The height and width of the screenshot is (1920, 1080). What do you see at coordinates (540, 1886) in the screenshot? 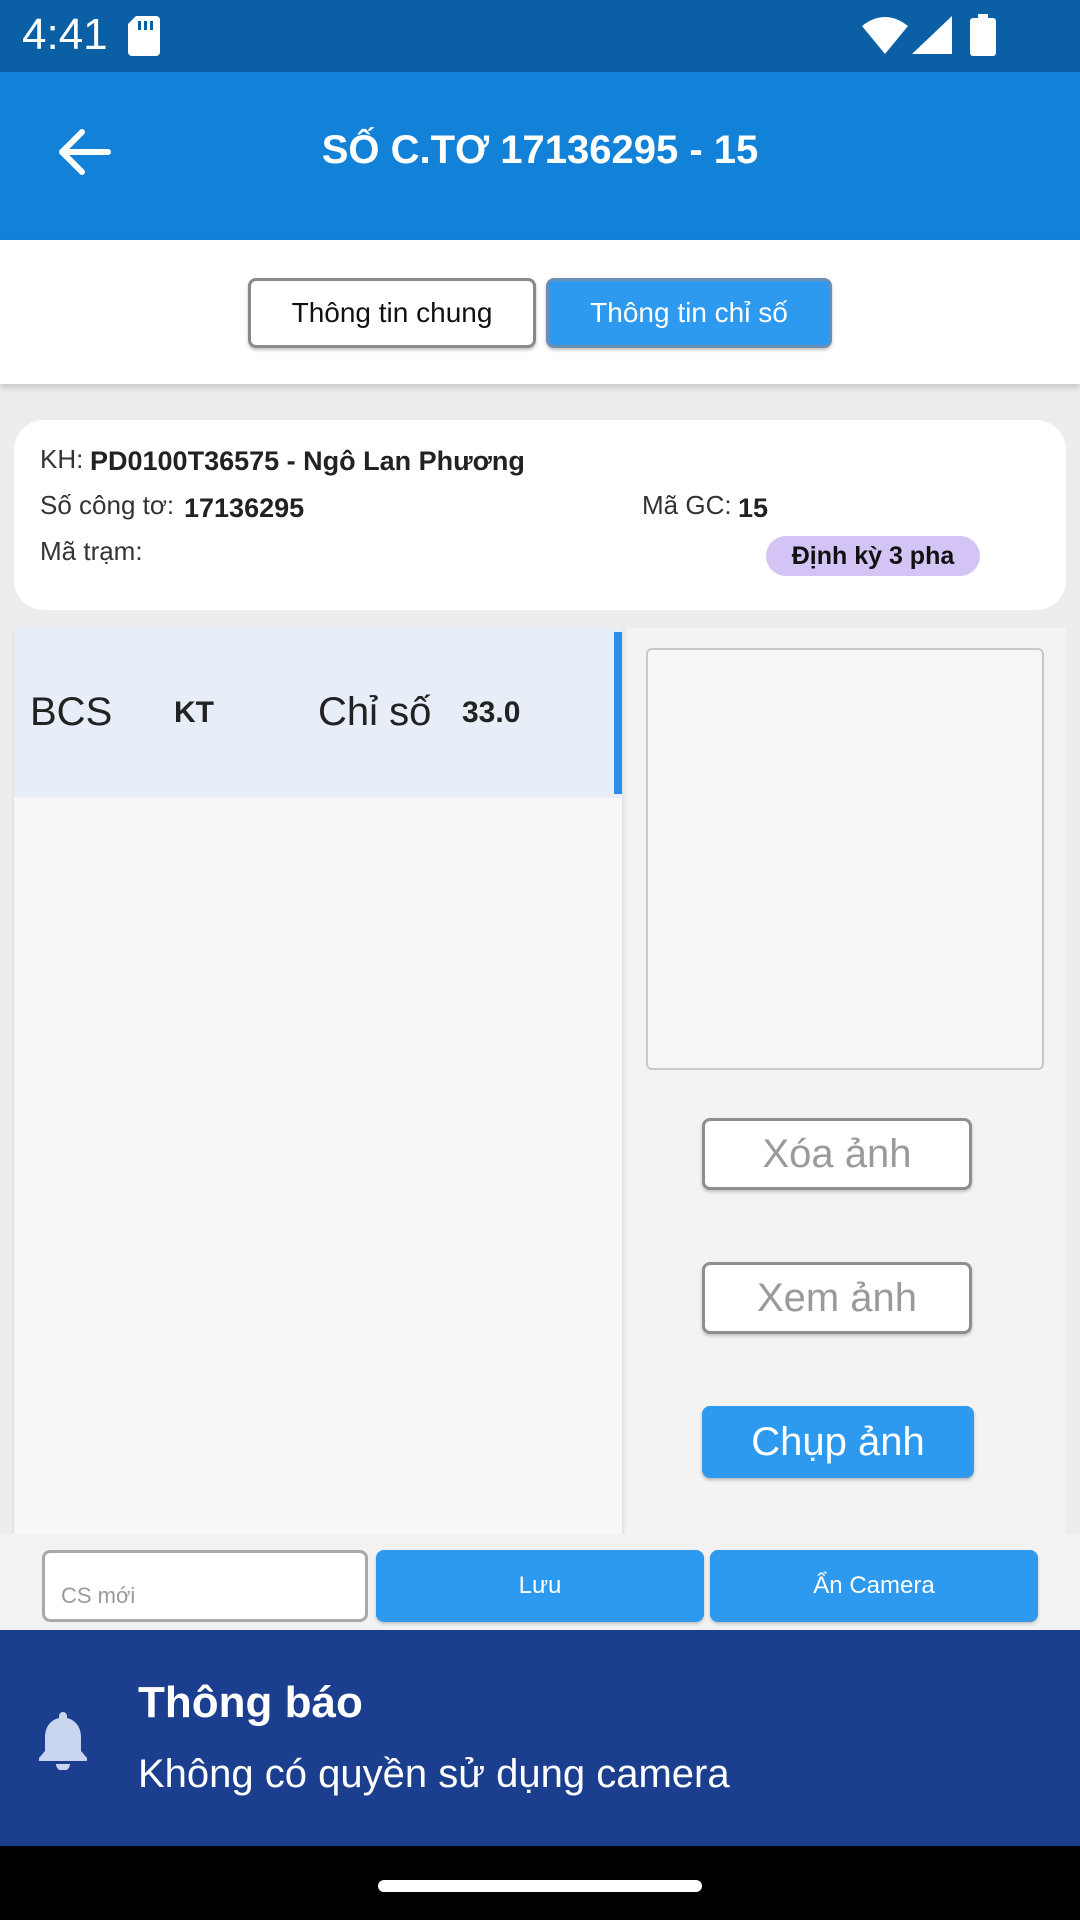
I see `home-indicator` at bounding box center [540, 1886].